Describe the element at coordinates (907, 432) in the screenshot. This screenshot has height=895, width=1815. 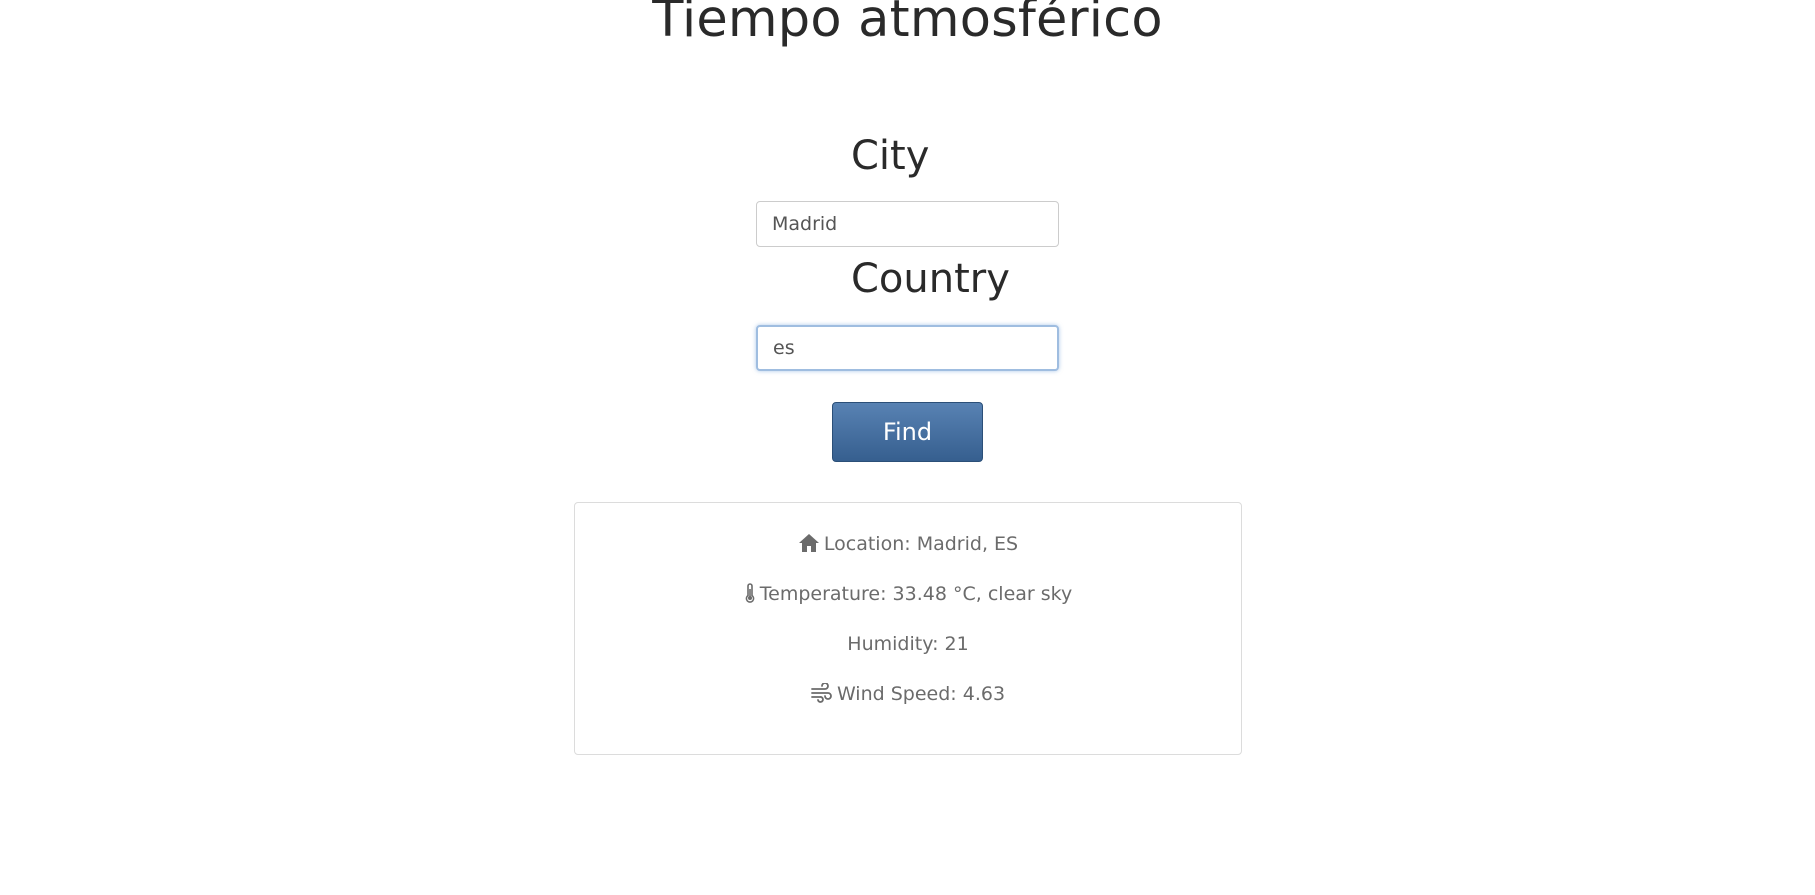
I see `find-button: Find` at that location.